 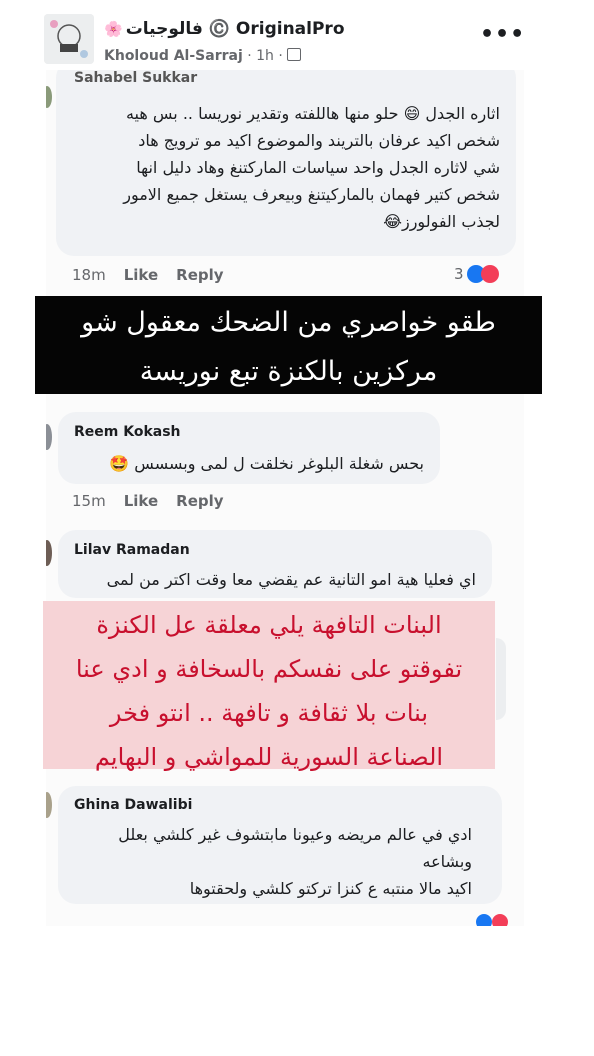 What do you see at coordinates (288, 322) in the screenshot?
I see `overlay-line: طقو خواصري من الضحك معقول شو` at bounding box center [288, 322].